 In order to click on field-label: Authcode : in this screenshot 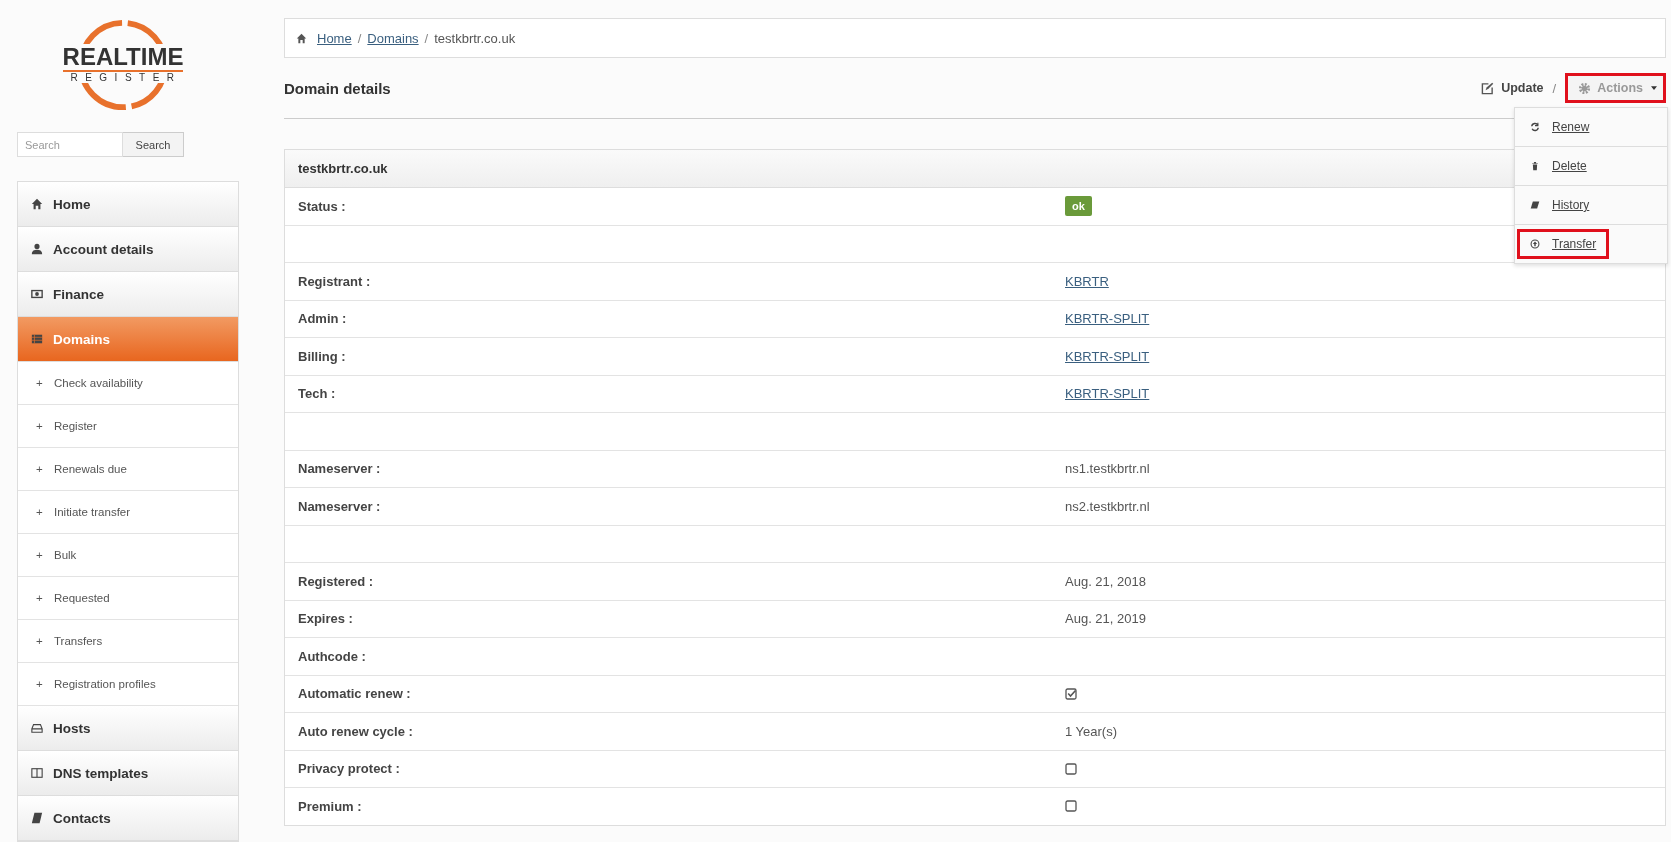, I will do `click(332, 656)`.